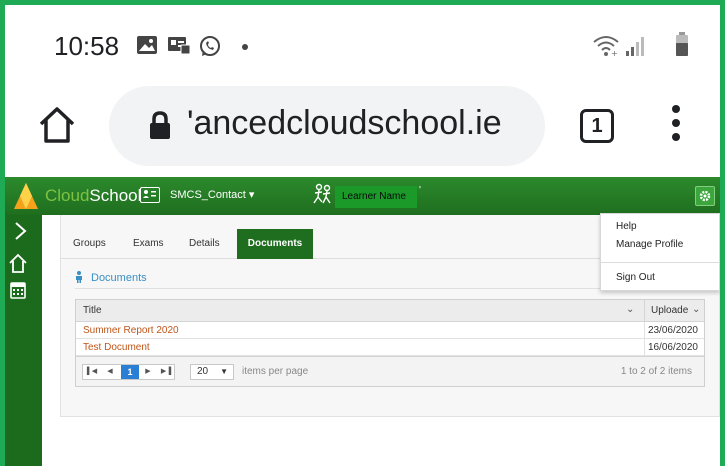 The width and height of the screenshot is (725, 466). What do you see at coordinates (110, 372) in the screenshot?
I see `prev-page-icon: ◀` at bounding box center [110, 372].